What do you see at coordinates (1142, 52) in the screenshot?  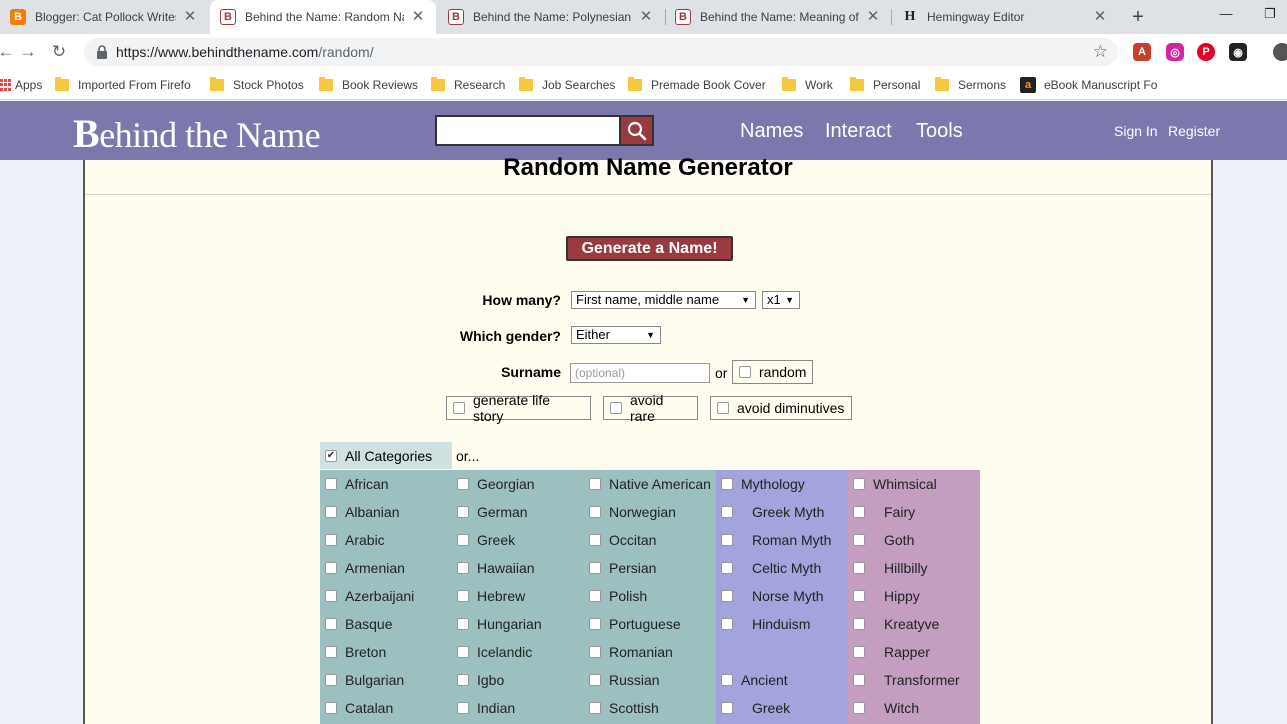 I see `pdf-extension-icon: A` at bounding box center [1142, 52].